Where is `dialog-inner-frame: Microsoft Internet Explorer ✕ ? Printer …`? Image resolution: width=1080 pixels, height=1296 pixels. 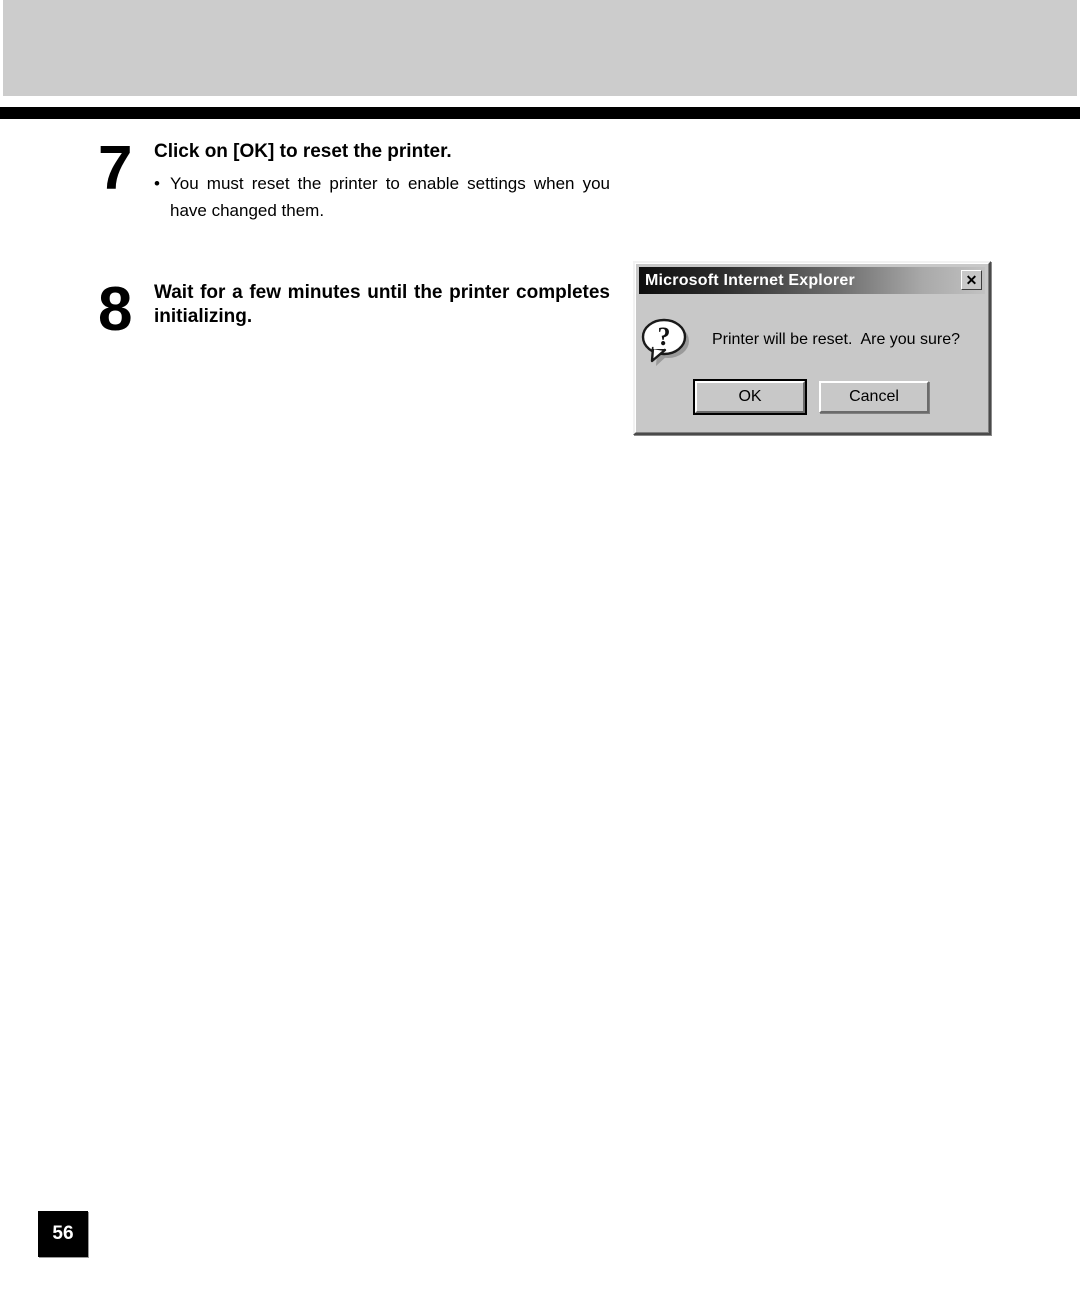
dialog-inner-frame: Microsoft Internet Explorer ✕ ? Printer … is located at coordinates (812, 348).